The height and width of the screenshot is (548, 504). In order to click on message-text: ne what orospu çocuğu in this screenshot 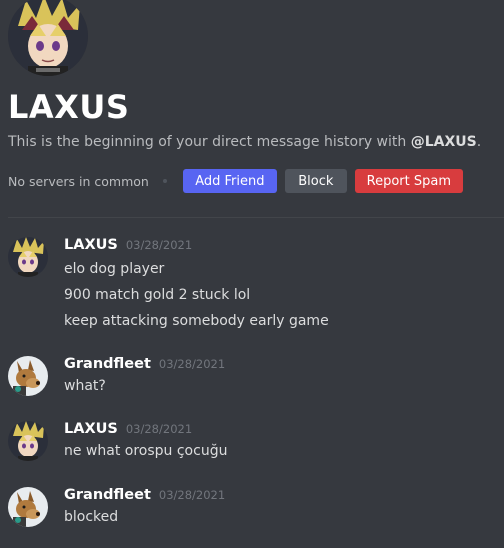, I will do `click(146, 451)`.